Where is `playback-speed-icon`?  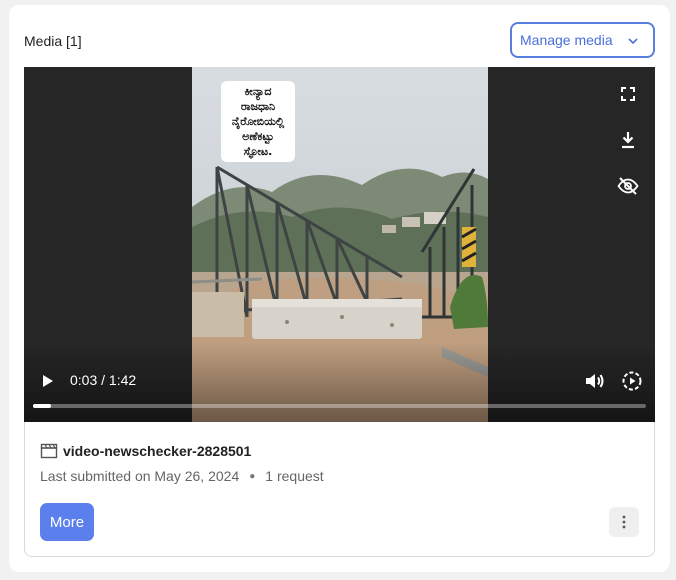
playback-speed-icon is located at coordinates (632, 381).